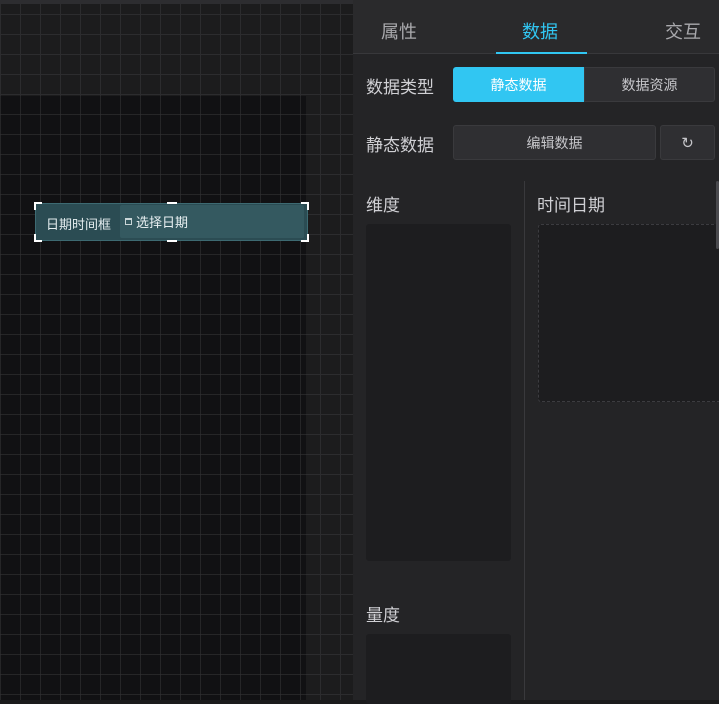 This screenshot has width=719, height=704. What do you see at coordinates (212, 221) in the screenshot?
I see `date-picker-input: 选择日期` at bounding box center [212, 221].